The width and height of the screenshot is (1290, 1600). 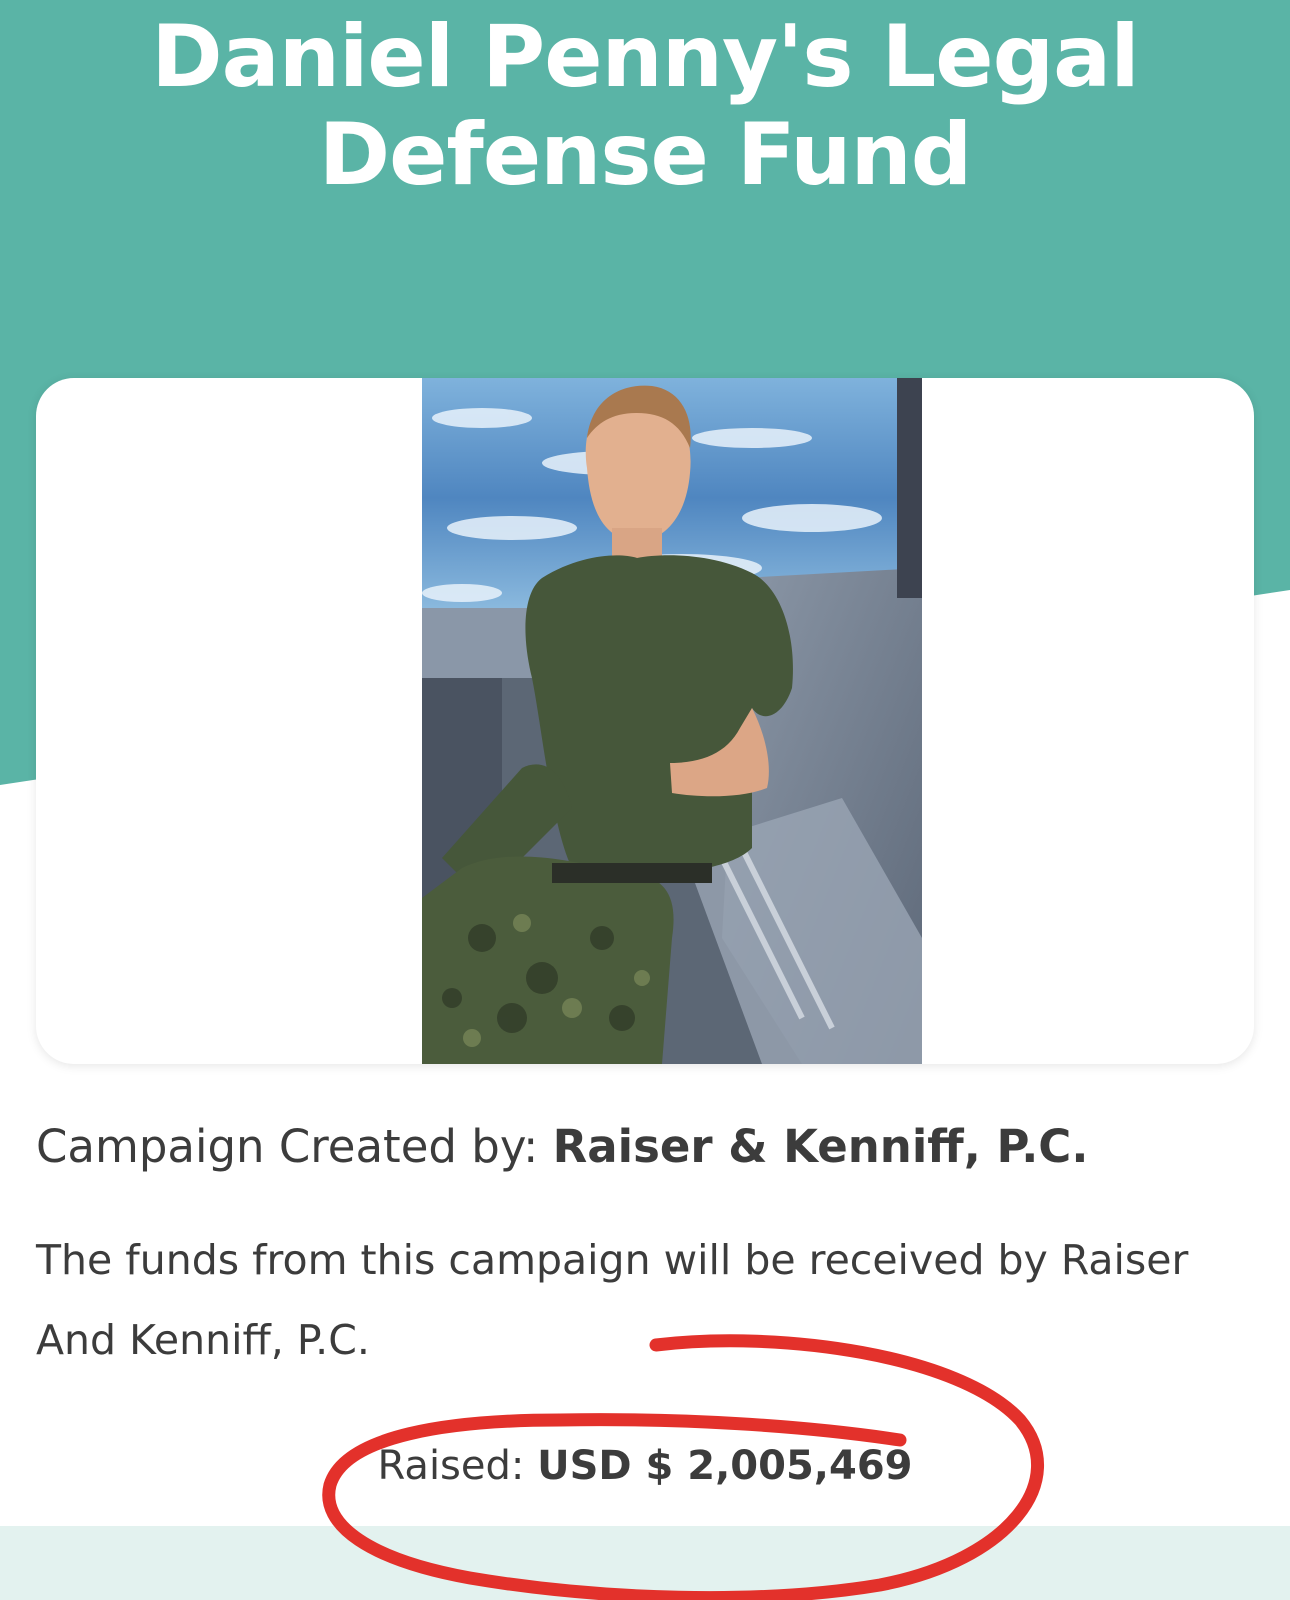 I want to click on raised-amount: USD $ 2,005,469, so click(x=725, y=1466).